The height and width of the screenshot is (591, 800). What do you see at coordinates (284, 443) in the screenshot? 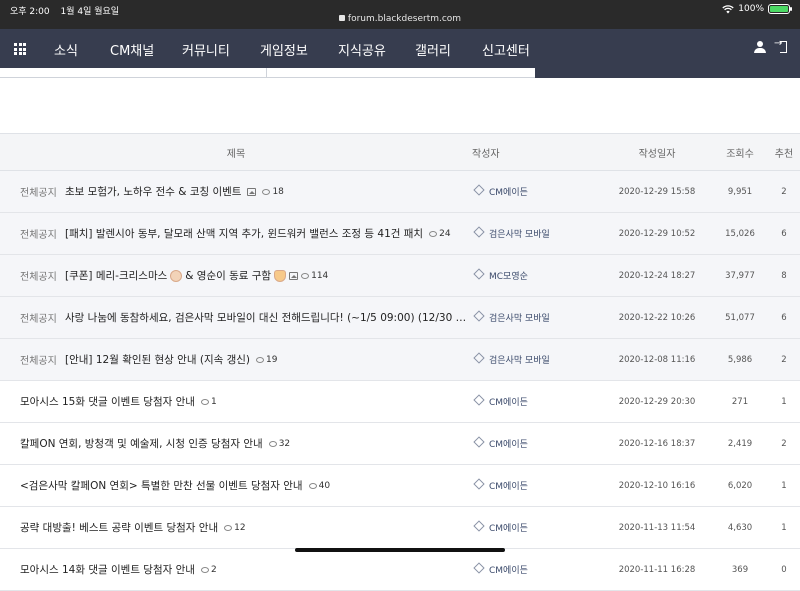
I see `comment-count-value: 32` at bounding box center [284, 443].